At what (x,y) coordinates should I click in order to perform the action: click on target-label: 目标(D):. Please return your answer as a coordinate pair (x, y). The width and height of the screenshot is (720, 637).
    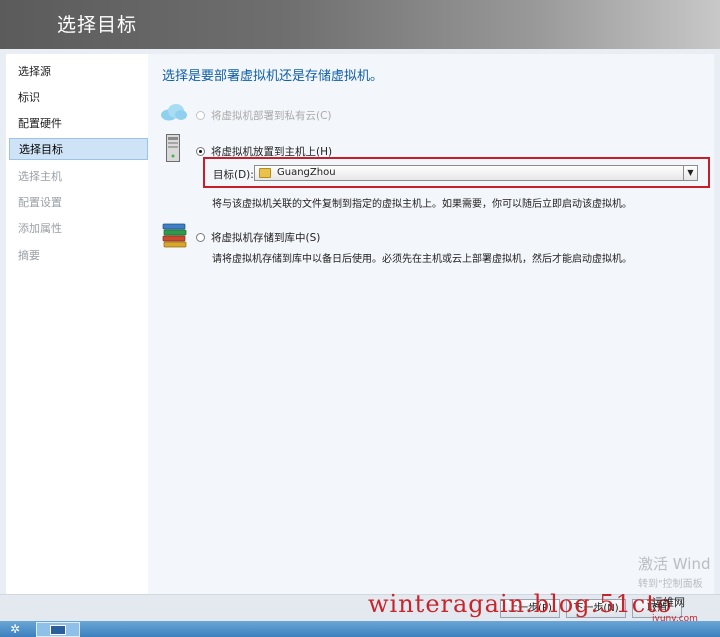
    Looking at the image, I should click on (233, 175).